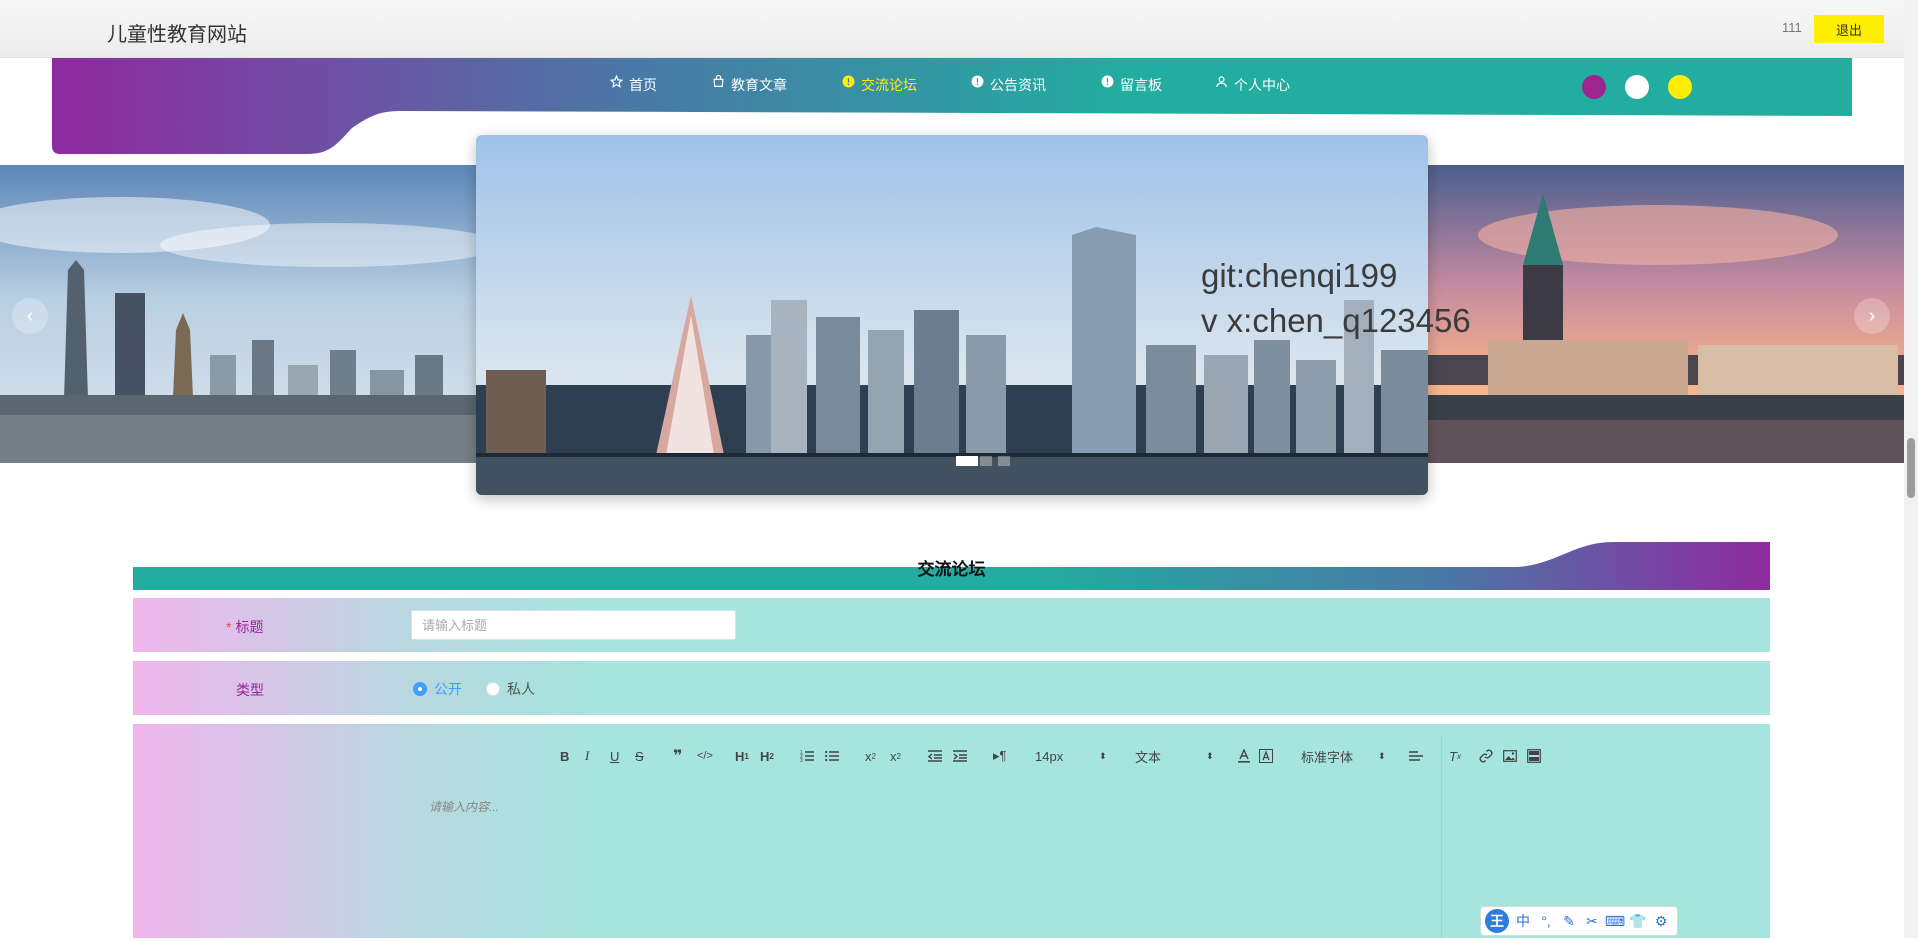  I want to click on radio-private: 私人, so click(510, 689).